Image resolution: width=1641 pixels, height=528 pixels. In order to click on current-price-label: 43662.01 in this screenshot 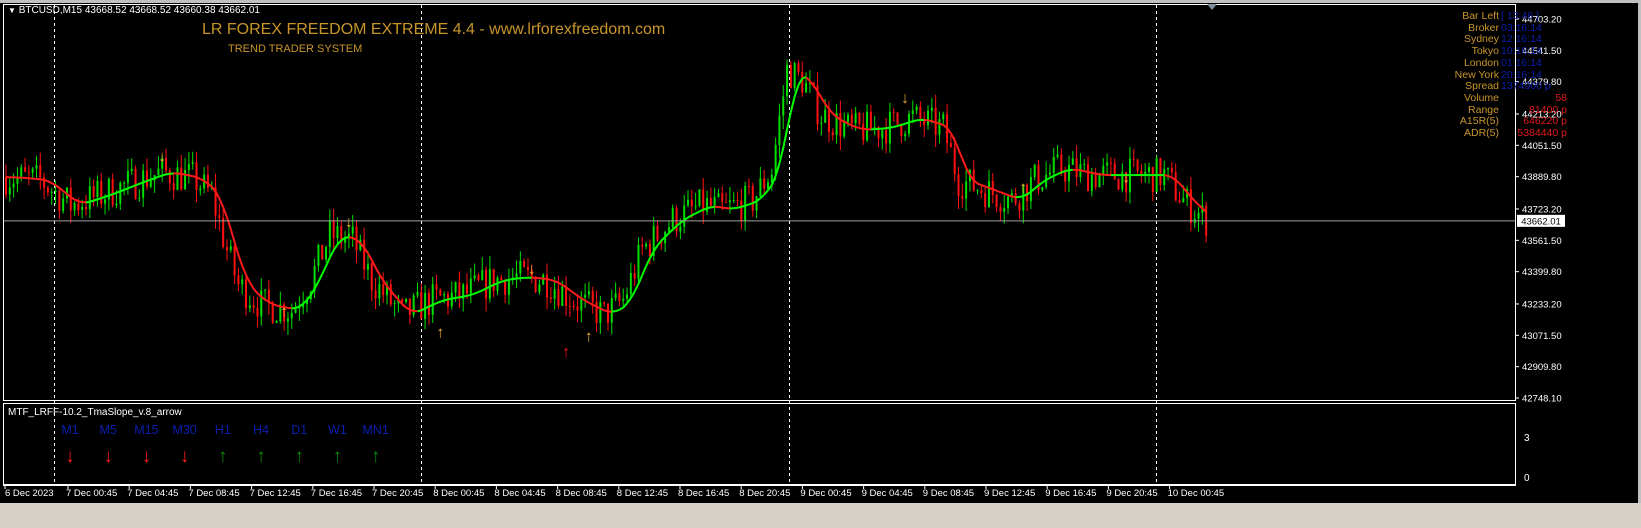, I will do `click(1541, 220)`.